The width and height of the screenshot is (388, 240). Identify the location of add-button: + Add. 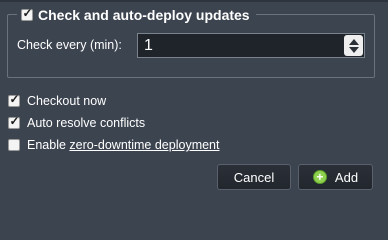
(335, 177).